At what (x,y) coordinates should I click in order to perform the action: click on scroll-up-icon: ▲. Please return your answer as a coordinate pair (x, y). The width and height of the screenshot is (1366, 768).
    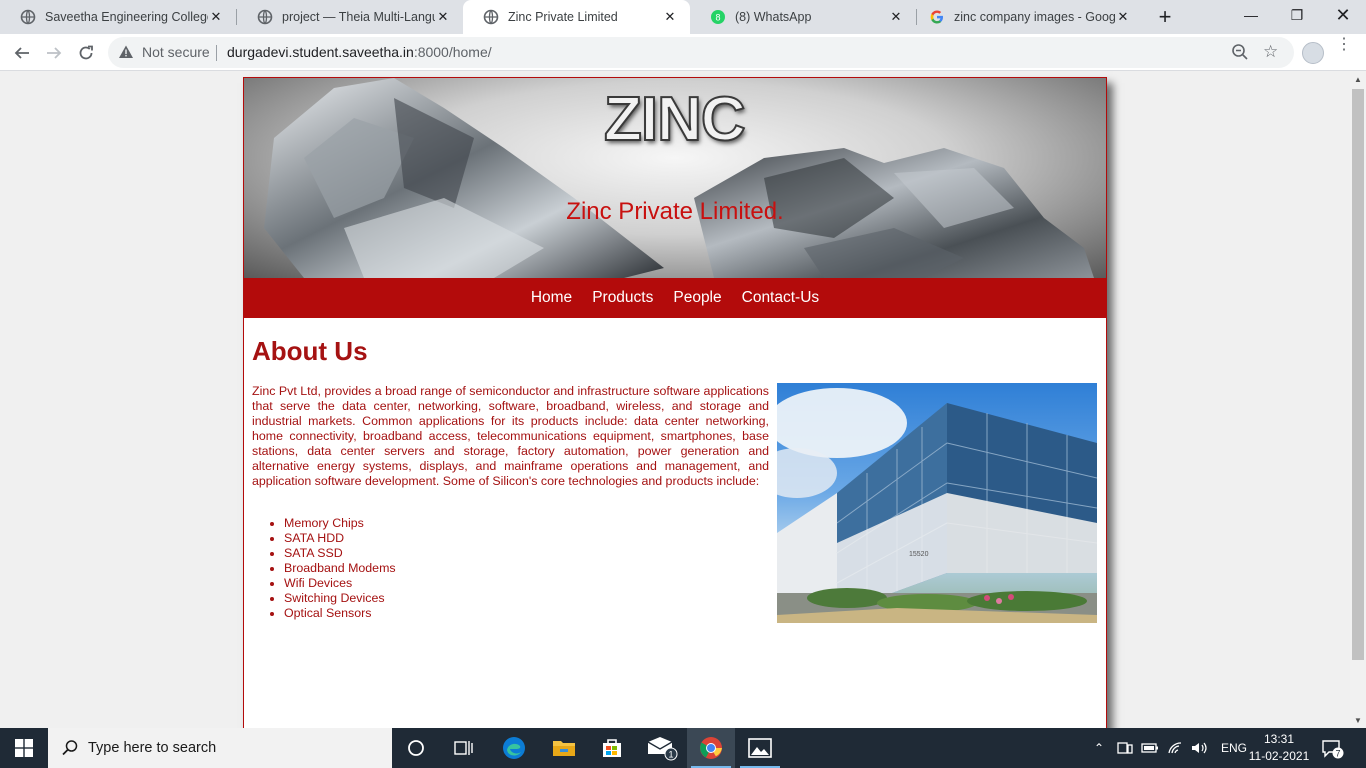
    Looking at the image, I should click on (1358, 79).